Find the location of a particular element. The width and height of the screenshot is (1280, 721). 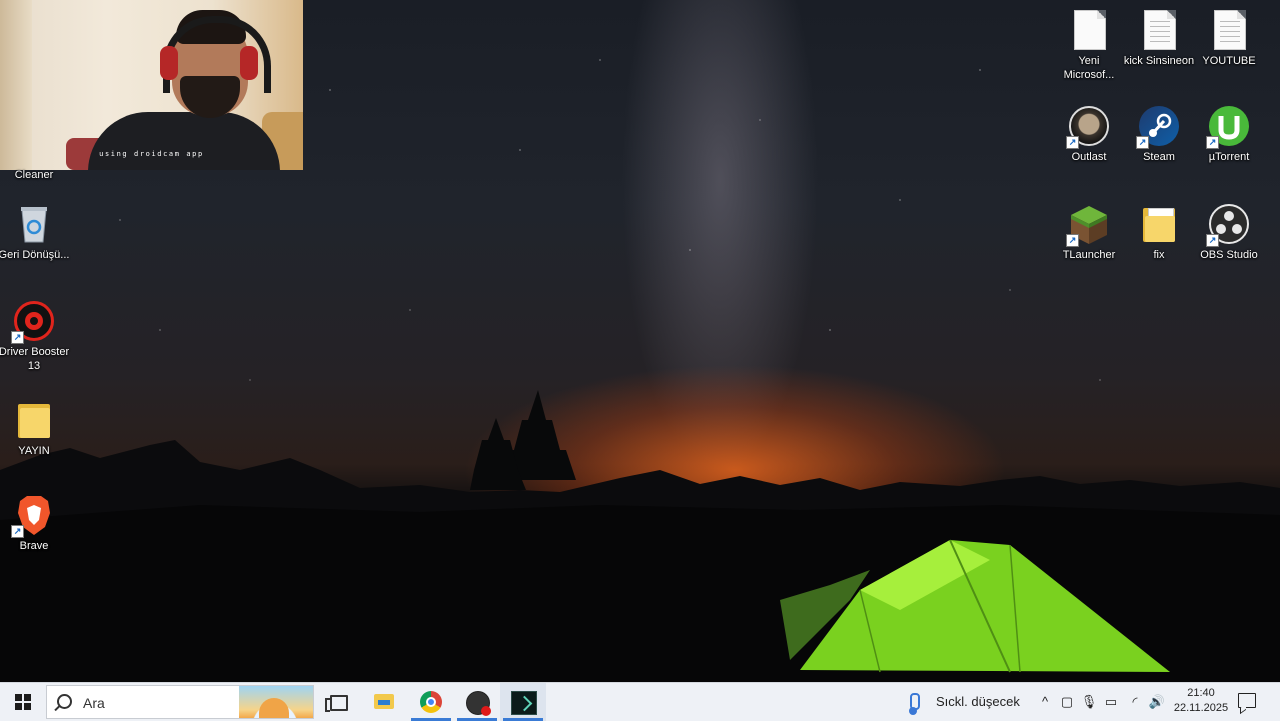

desktop-icon-kick-sinsineon: kick Sinsineon is located at coordinates (1159, 38).